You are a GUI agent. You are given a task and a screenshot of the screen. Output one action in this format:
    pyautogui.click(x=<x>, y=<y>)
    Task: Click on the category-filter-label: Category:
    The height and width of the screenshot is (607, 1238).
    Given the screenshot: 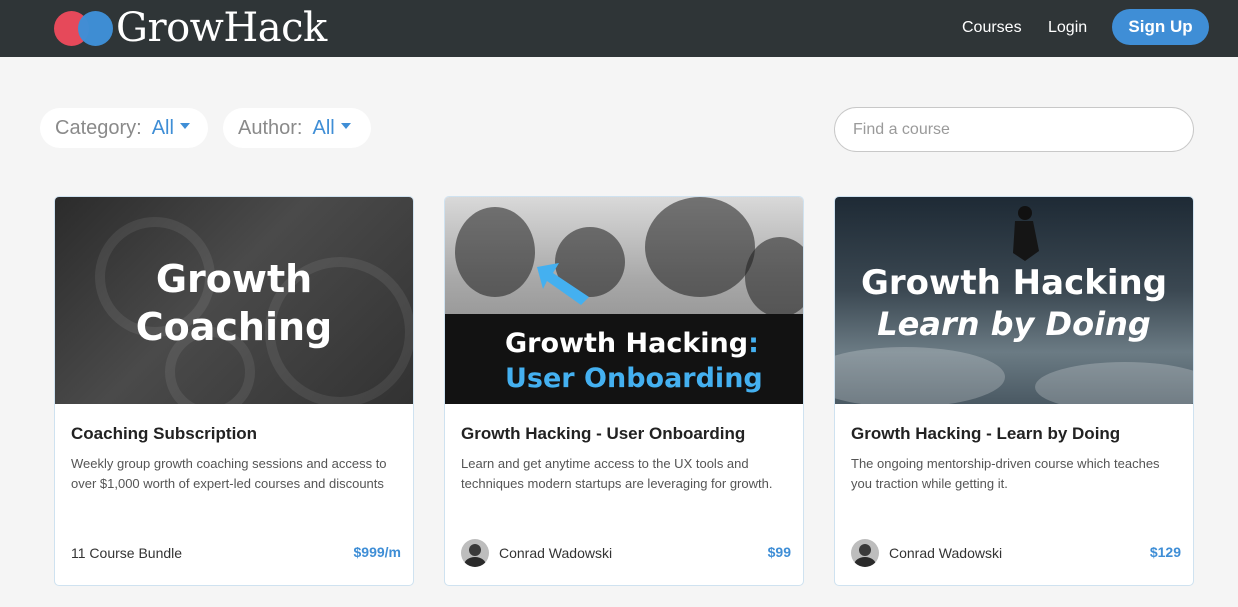 What is the action you would take?
    pyautogui.click(x=98, y=127)
    